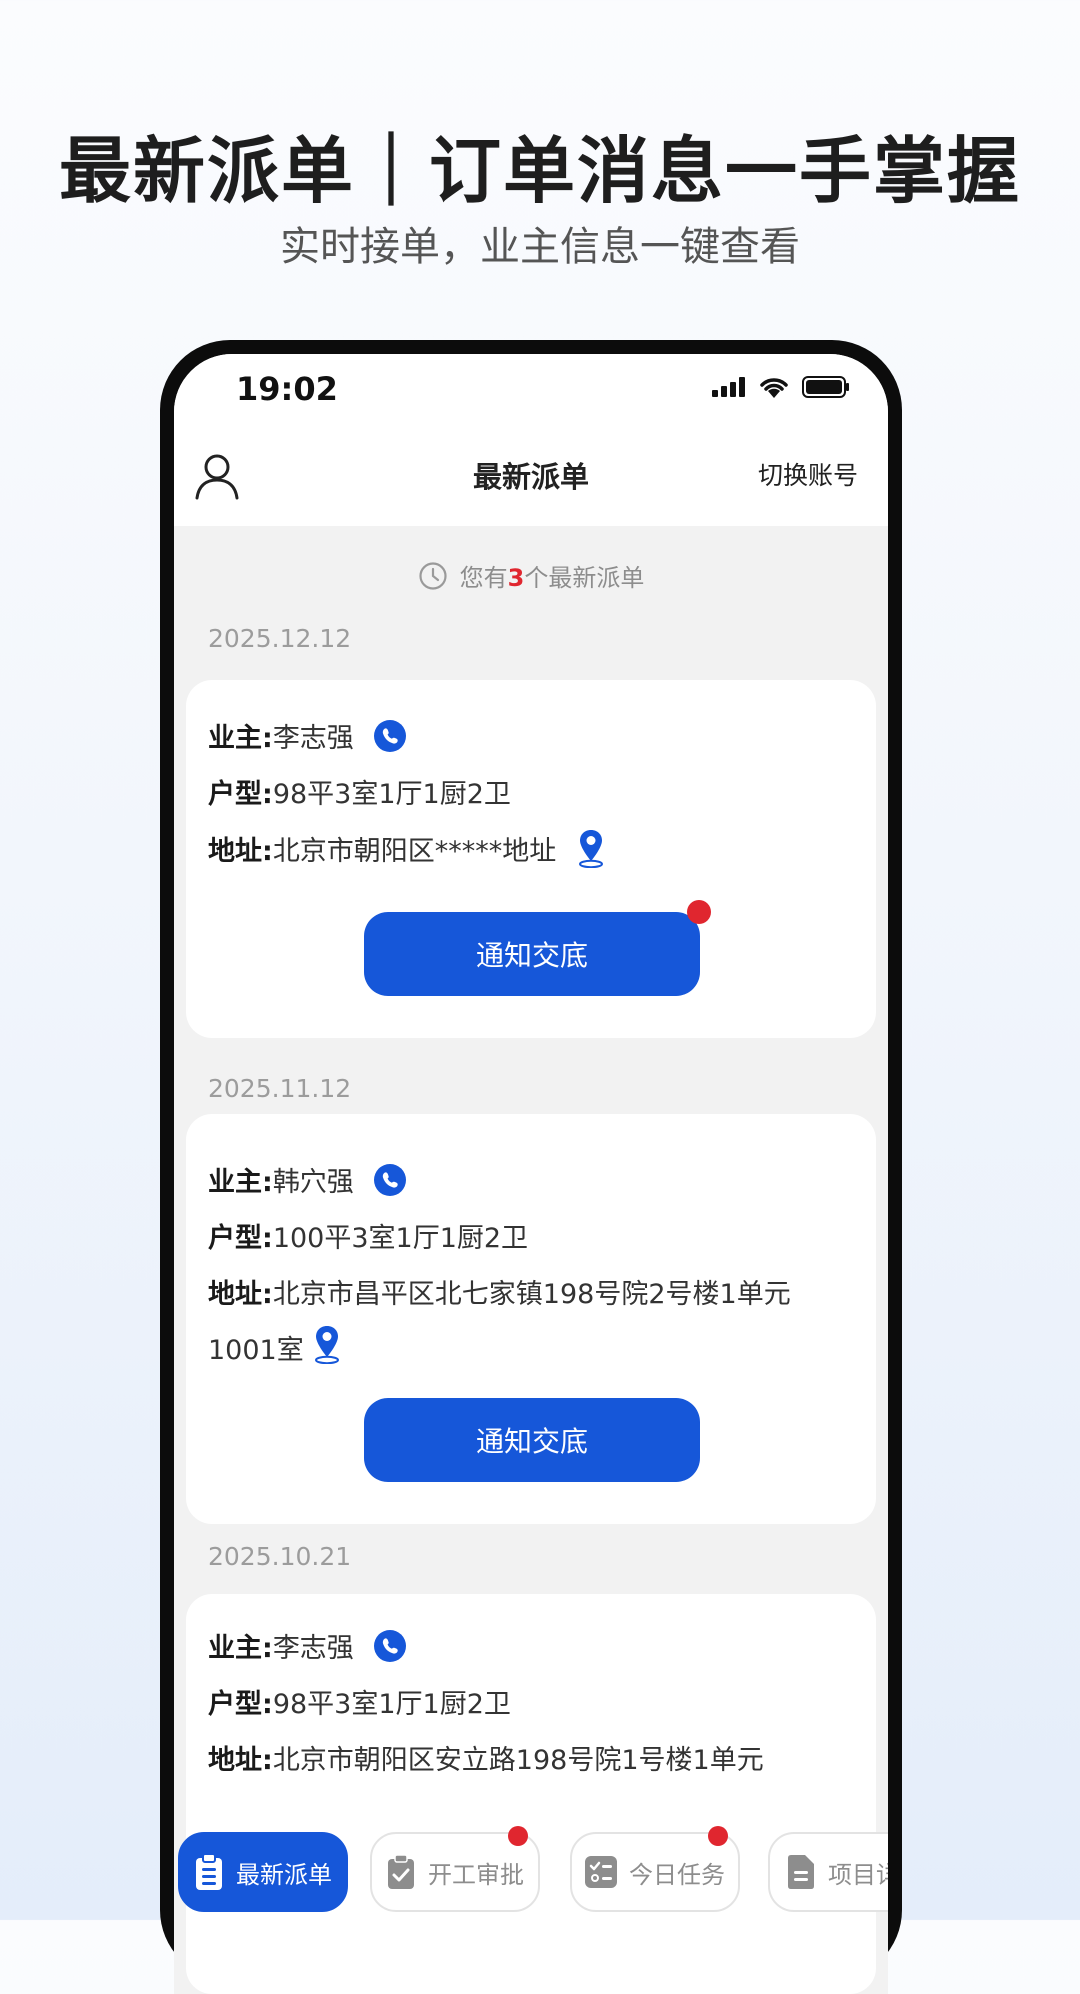 This screenshot has height=1994, width=1080. What do you see at coordinates (476, 1874) in the screenshot?
I see `tab-label: 开工审批` at bounding box center [476, 1874].